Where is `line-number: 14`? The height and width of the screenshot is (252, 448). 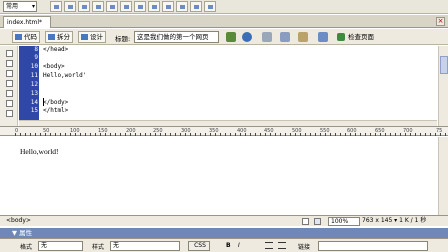
line-number: 14 is located at coordinates (34, 102).